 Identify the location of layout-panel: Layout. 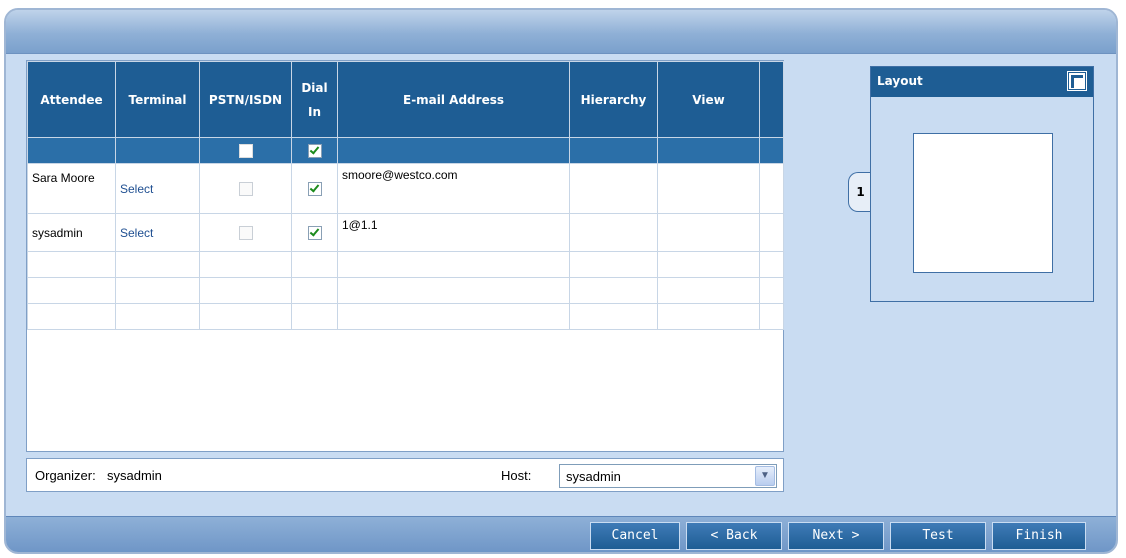
(982, 184).